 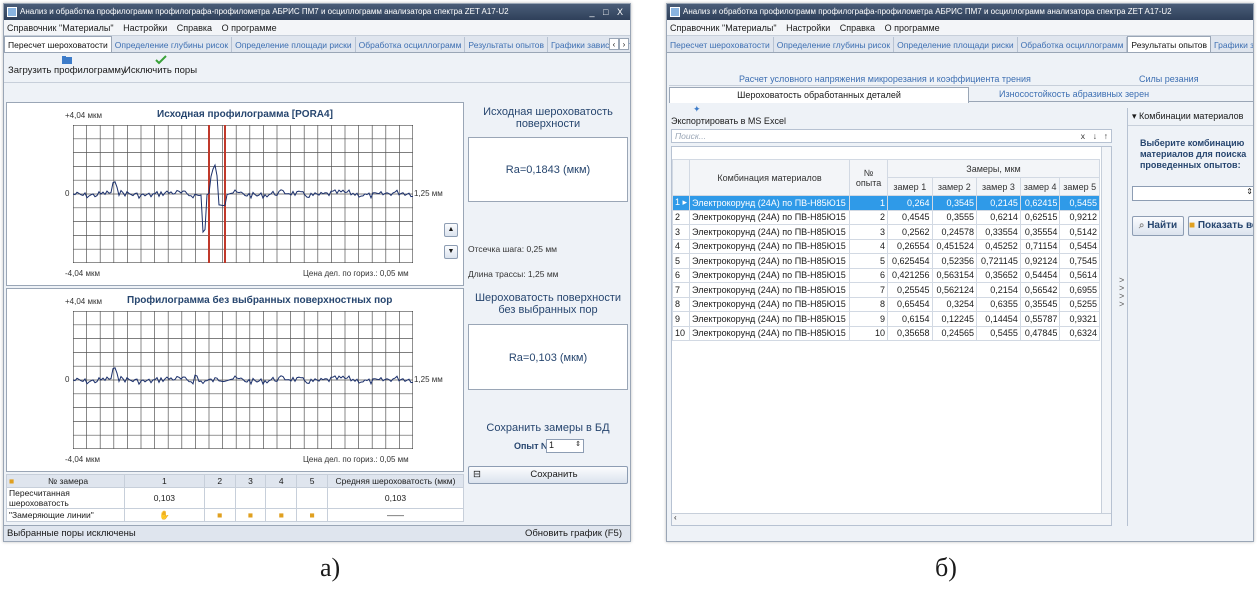 I want to click on table-cell: 7, so click(x=681, y=290).